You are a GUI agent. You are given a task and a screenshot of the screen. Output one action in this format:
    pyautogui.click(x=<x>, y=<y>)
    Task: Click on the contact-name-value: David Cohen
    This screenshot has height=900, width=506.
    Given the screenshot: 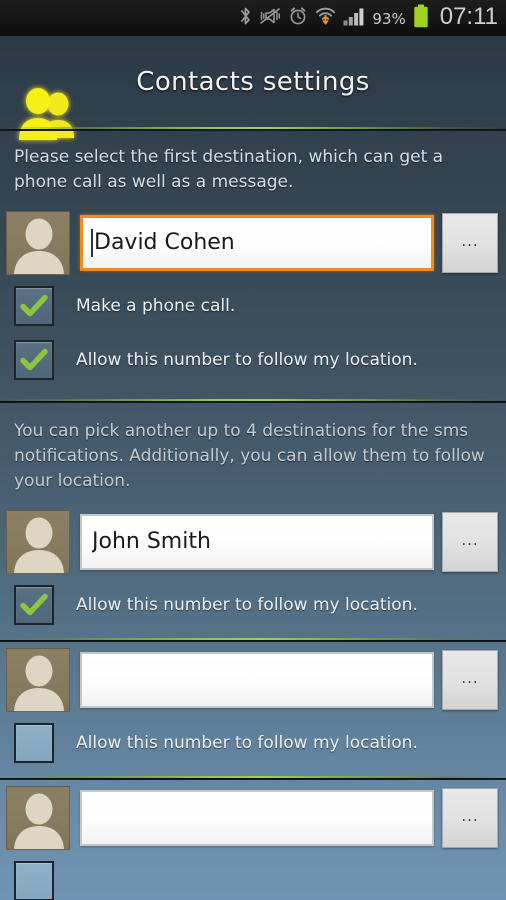 What is the action you would take?
    pyautogui.click(x=164, y=243)
    